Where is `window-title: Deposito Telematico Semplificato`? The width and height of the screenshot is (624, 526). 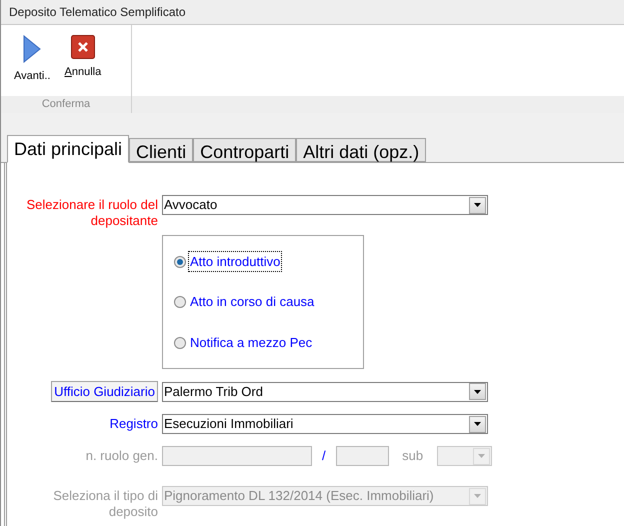 window-title: Deposito Telematico Semplificato is located at coordinates (312, 12).